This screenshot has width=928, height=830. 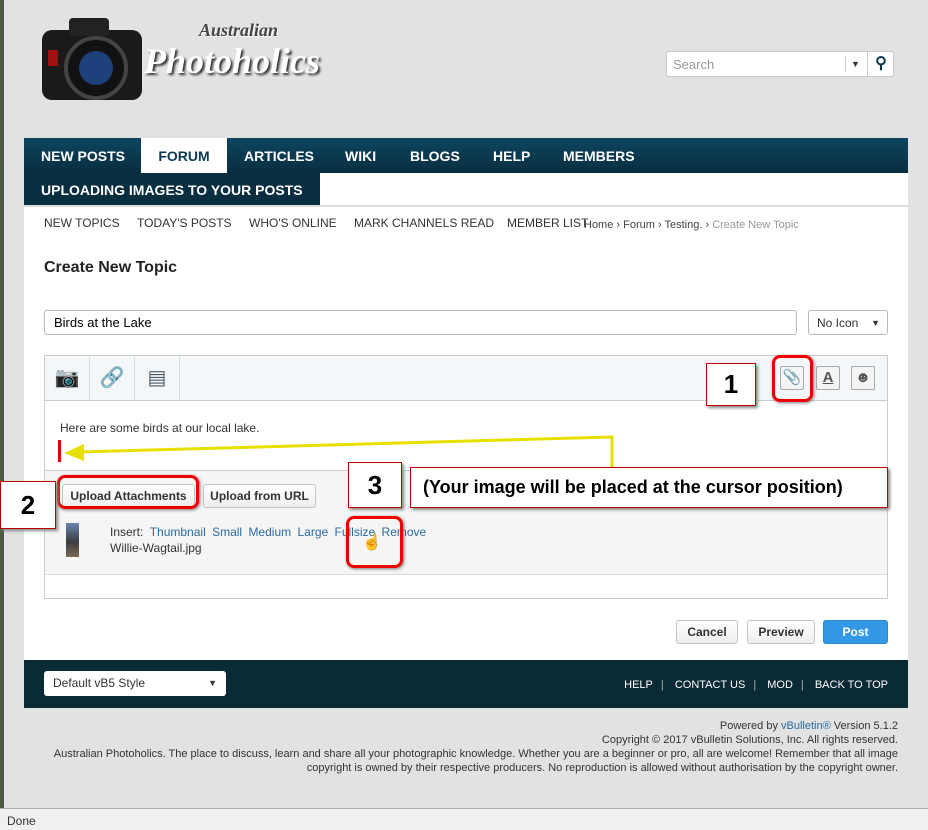 I want to click on style-select-value: Default vB5 Style, so click(x=99, y=683).